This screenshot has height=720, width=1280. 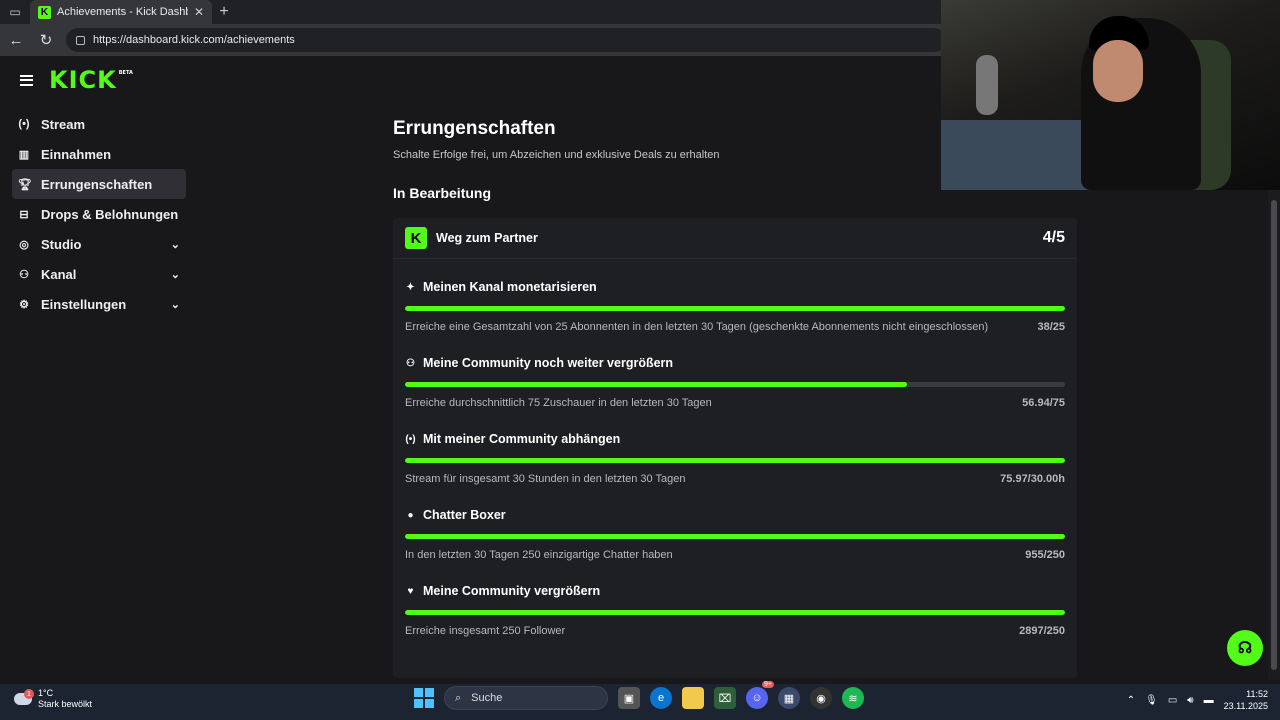 What do you see at coordinates (725, 698) in the screenshot?
I see `terminal-icon: ⌧` at bounding box center [725, 698].